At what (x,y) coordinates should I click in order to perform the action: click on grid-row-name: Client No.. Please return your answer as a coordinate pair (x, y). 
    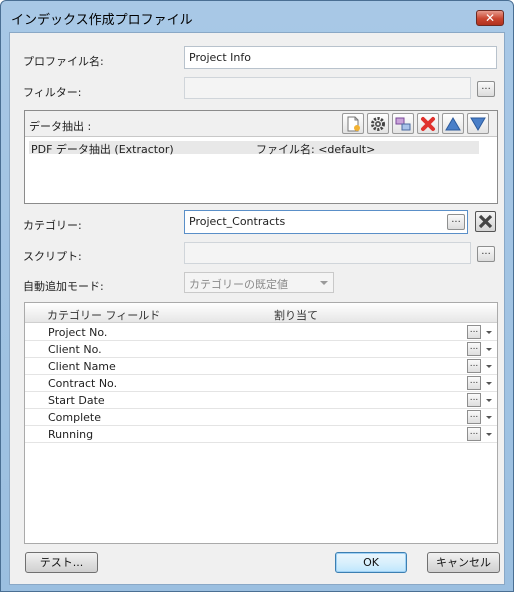
    Looking at the image, I should click on (75, 349).